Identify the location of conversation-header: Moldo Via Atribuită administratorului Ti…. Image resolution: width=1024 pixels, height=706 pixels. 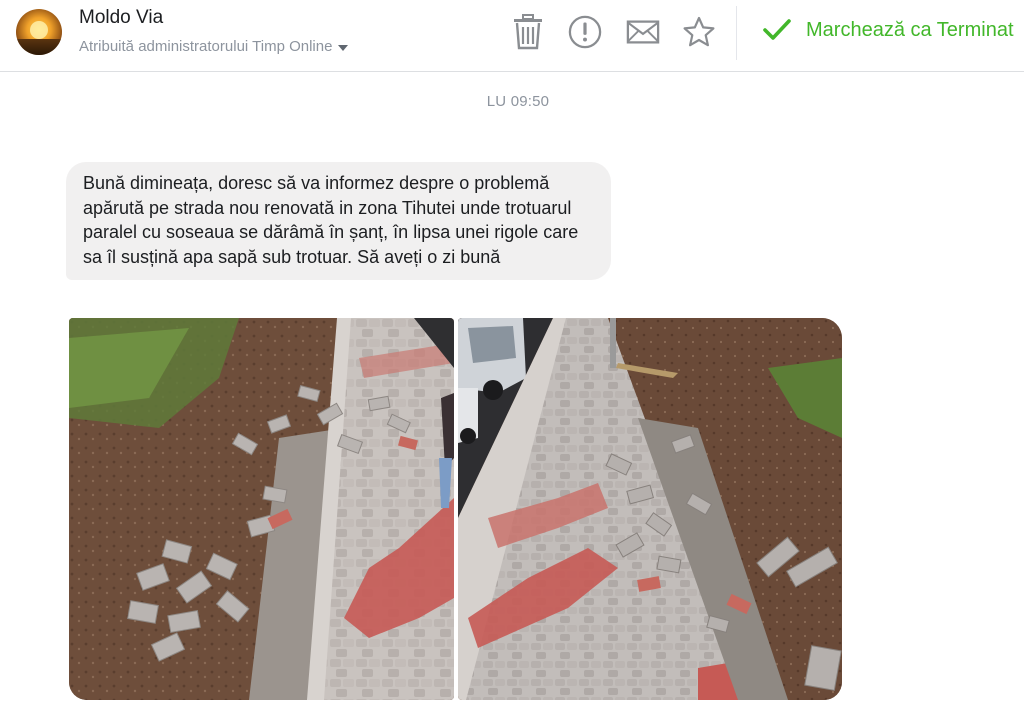
(512, 36).